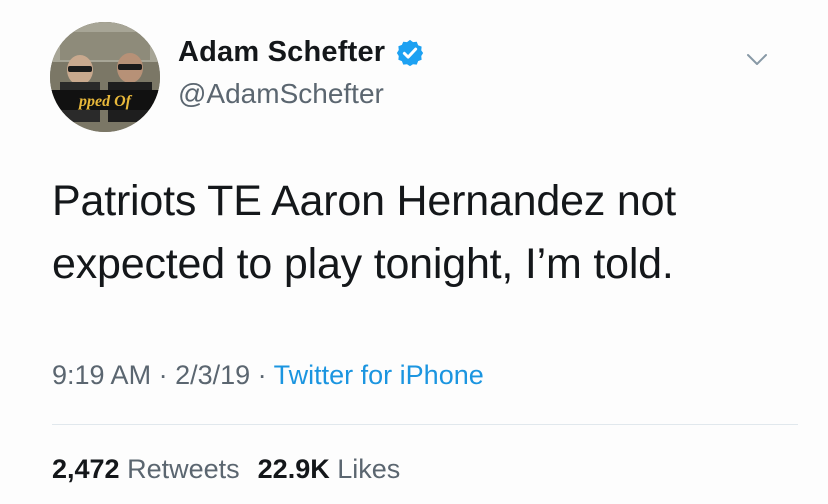 The width and height of the screenshot is (828, 504). What do you see at coordinates (410, 52) in the screenshot?
I see `verified-badge-icon` at bounding box center [410, 52].